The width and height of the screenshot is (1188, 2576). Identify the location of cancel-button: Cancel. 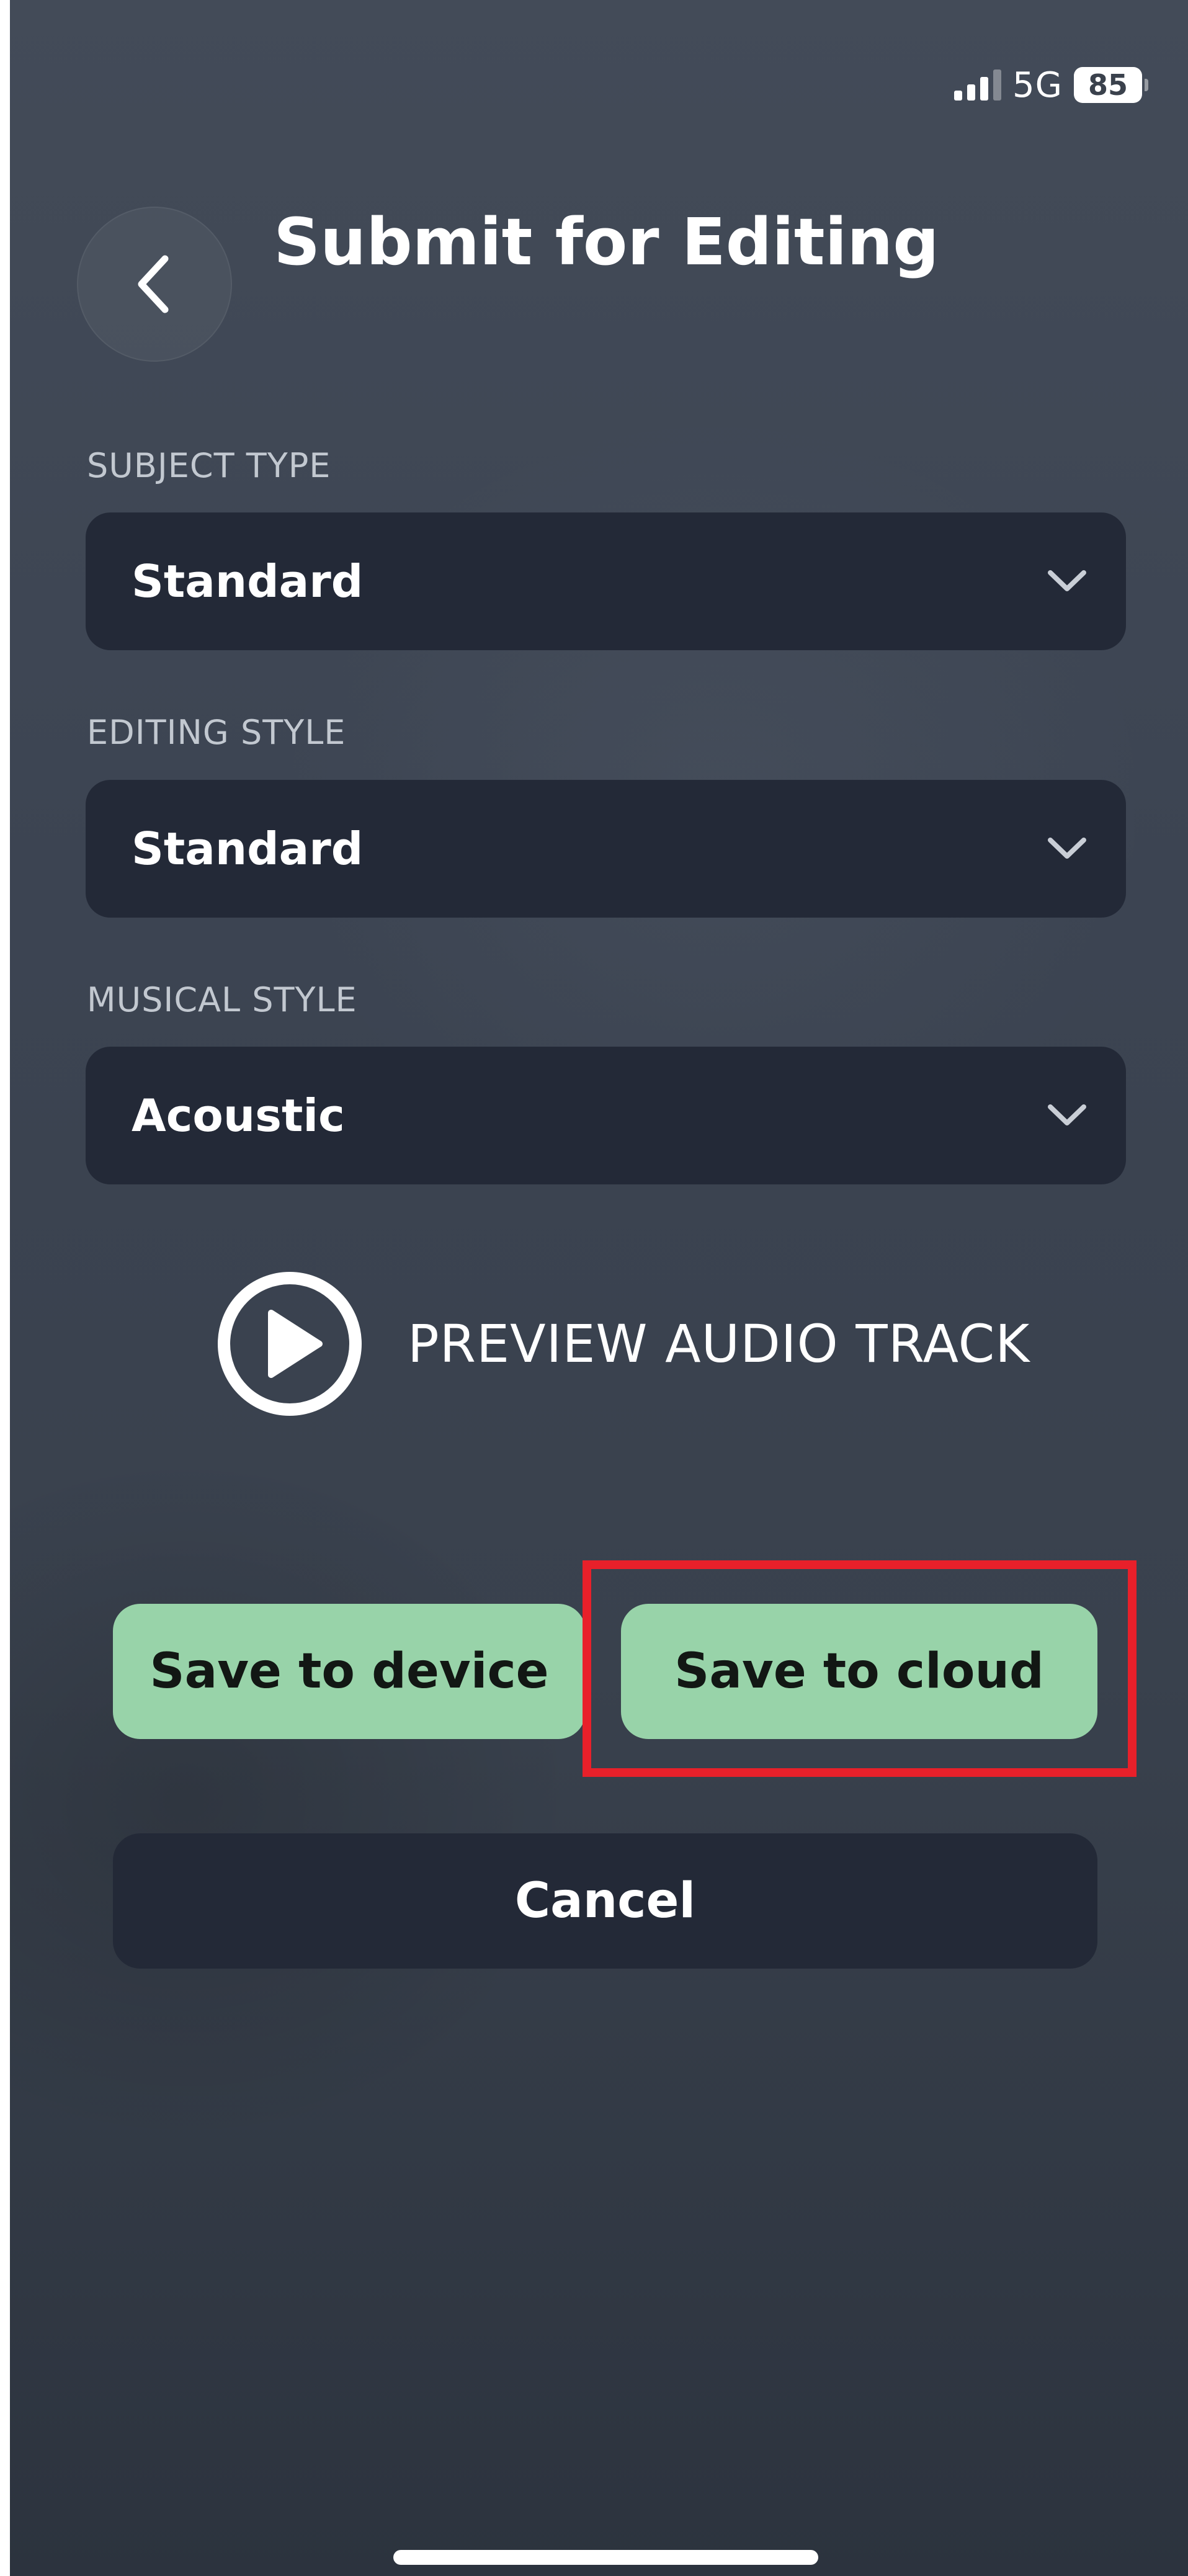
(605, 1901).